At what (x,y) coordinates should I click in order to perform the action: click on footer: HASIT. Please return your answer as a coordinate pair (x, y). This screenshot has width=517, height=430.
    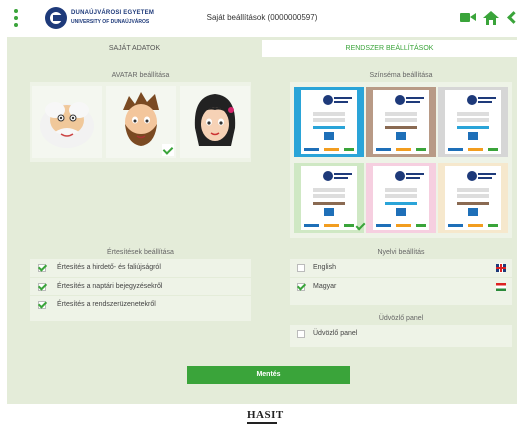
    Looking at the image, I should click on (262, 417).